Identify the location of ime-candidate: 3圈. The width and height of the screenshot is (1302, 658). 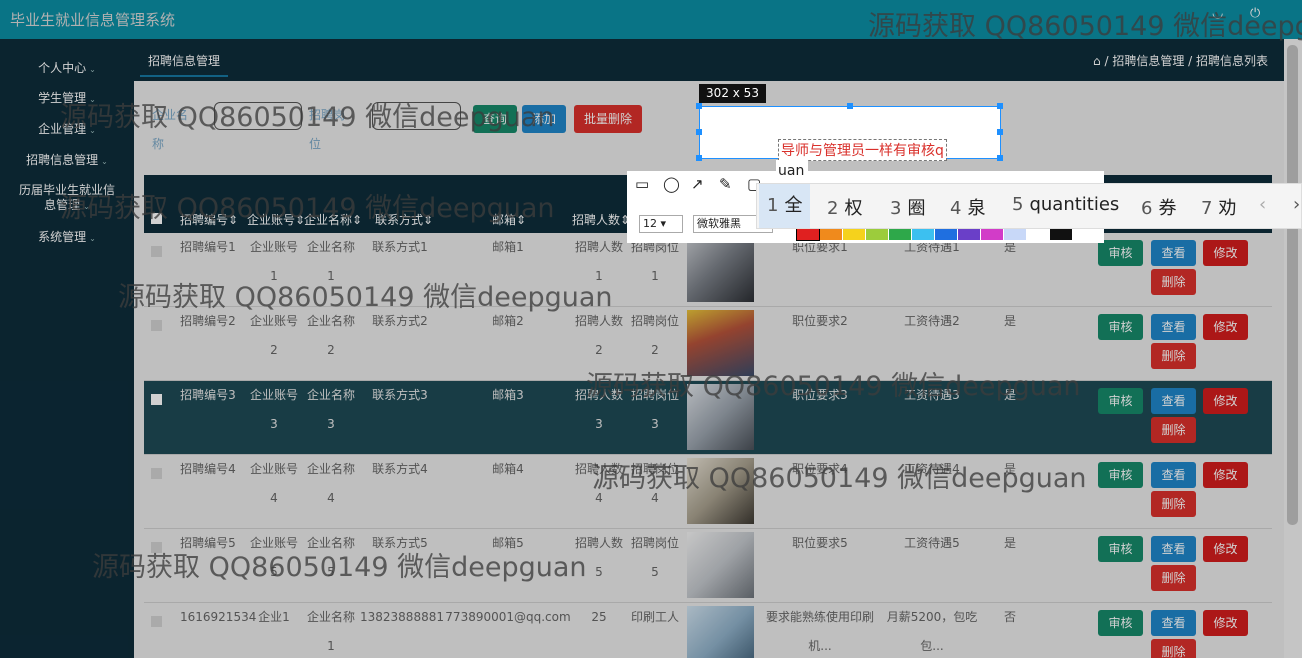
(907, 207).